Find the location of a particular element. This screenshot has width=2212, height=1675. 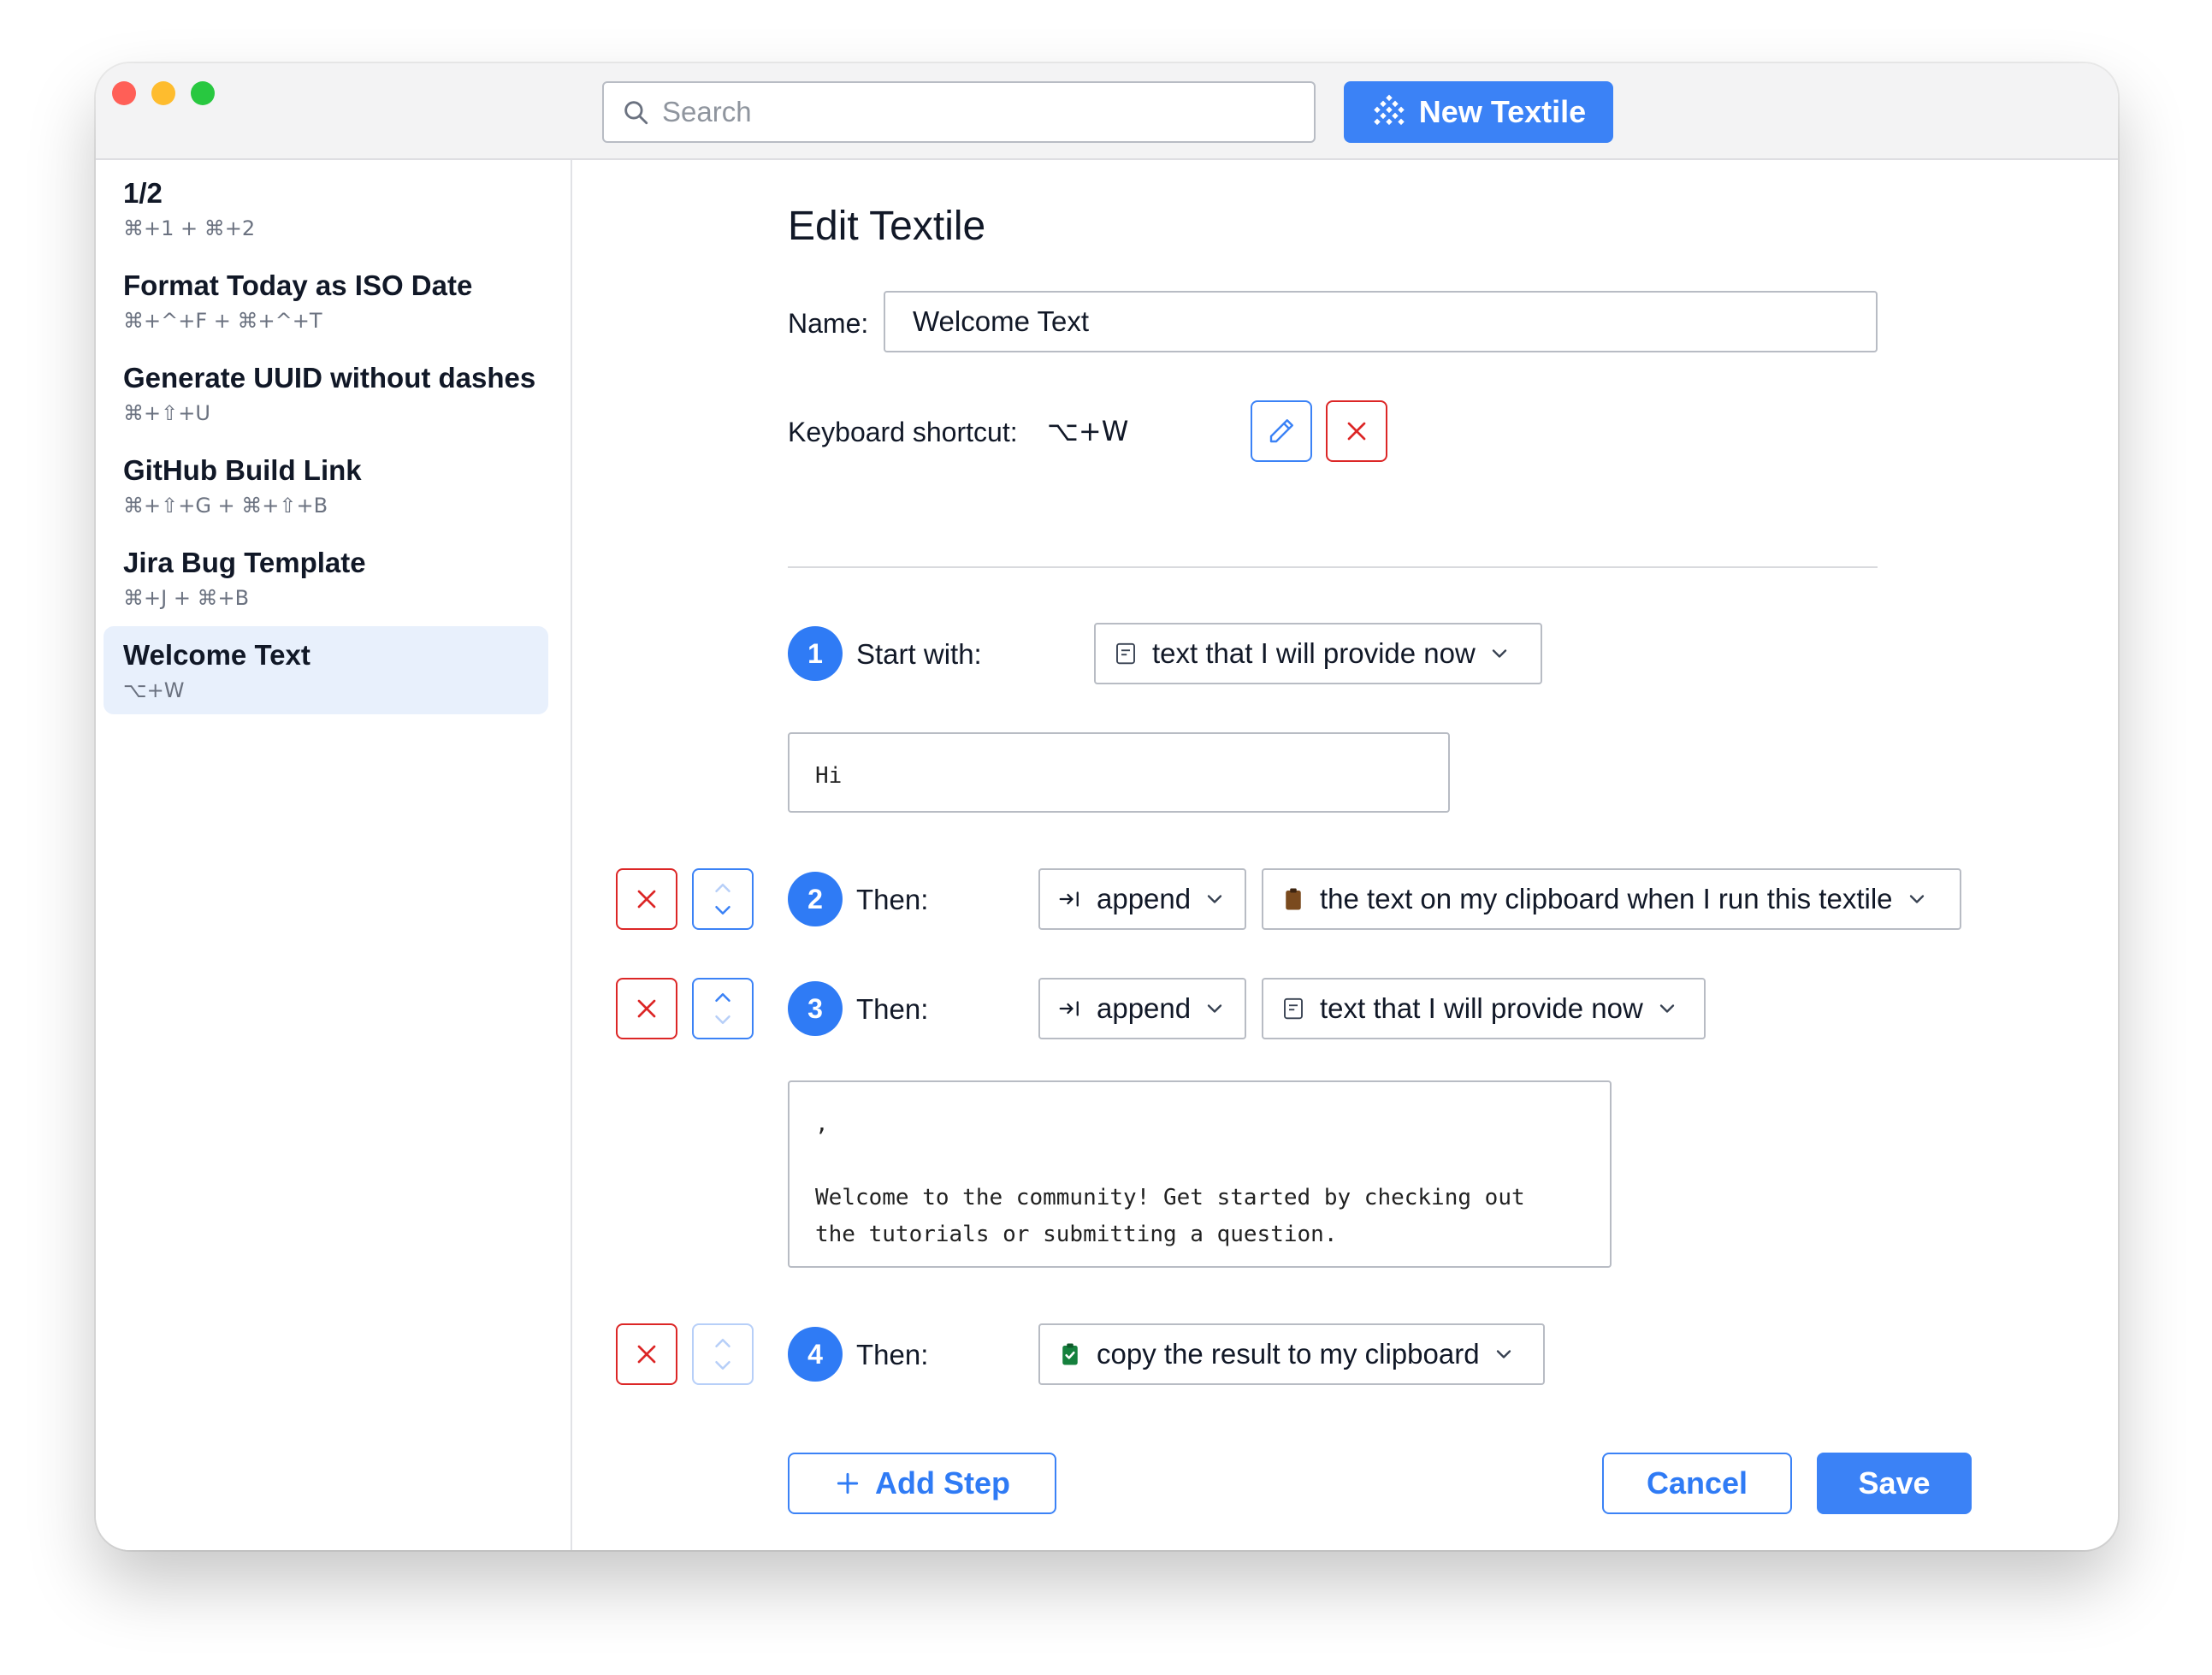

step-3-source-dropdown: text that I will provide now is located at coordinates (1484, 1008).